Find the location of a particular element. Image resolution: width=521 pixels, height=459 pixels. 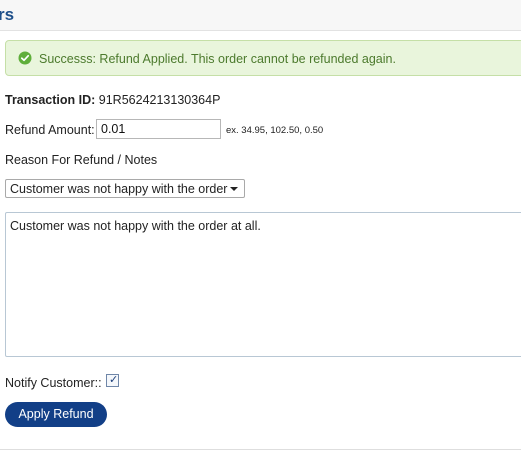

apply-refund-button: Apply Refund is located at coordinates (56, 414).